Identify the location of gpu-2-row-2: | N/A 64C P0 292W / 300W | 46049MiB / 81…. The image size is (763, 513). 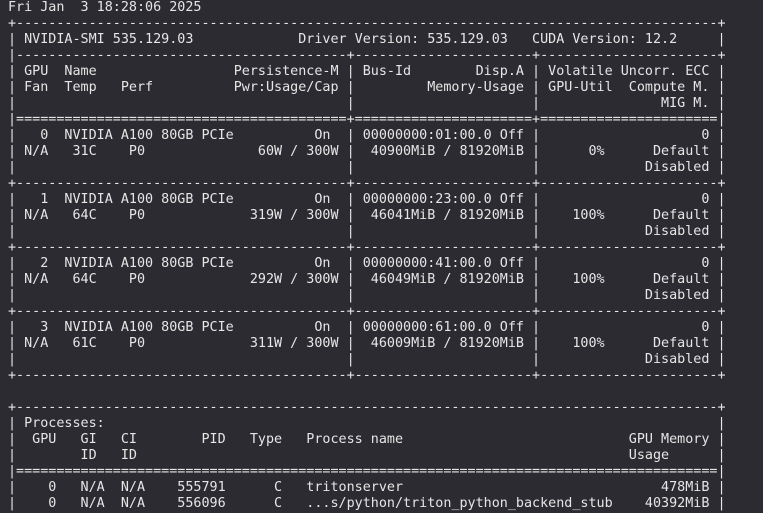
(367, 279).